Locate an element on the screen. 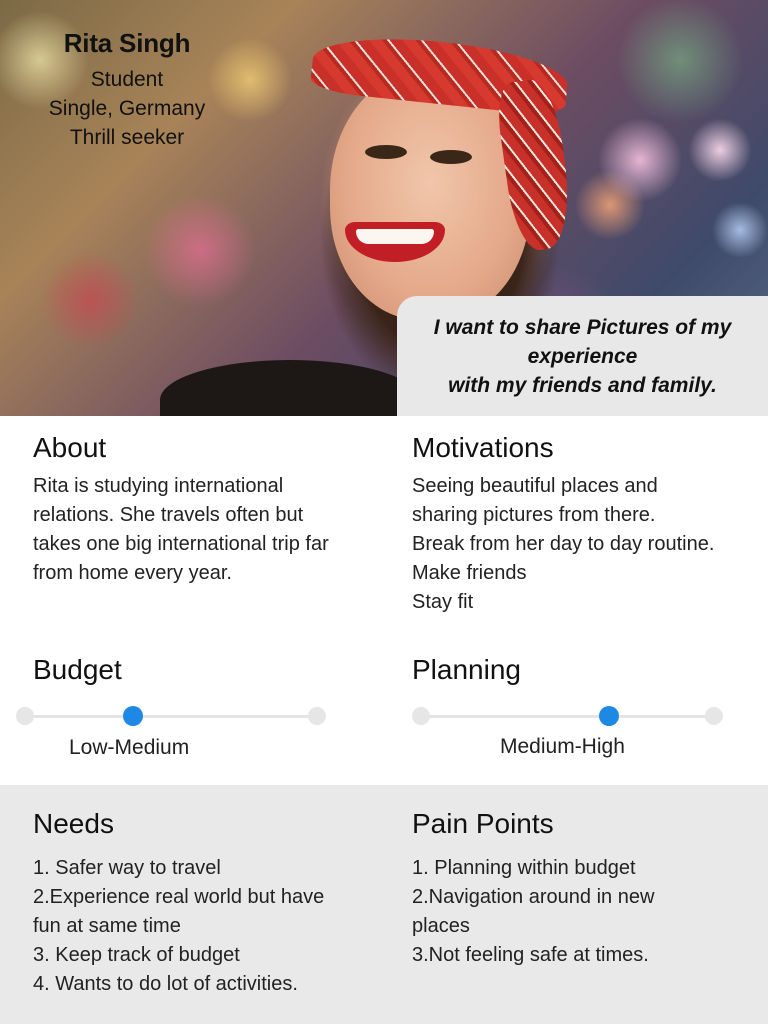  persona-occupation: Student is located at coordinates (127, 79).